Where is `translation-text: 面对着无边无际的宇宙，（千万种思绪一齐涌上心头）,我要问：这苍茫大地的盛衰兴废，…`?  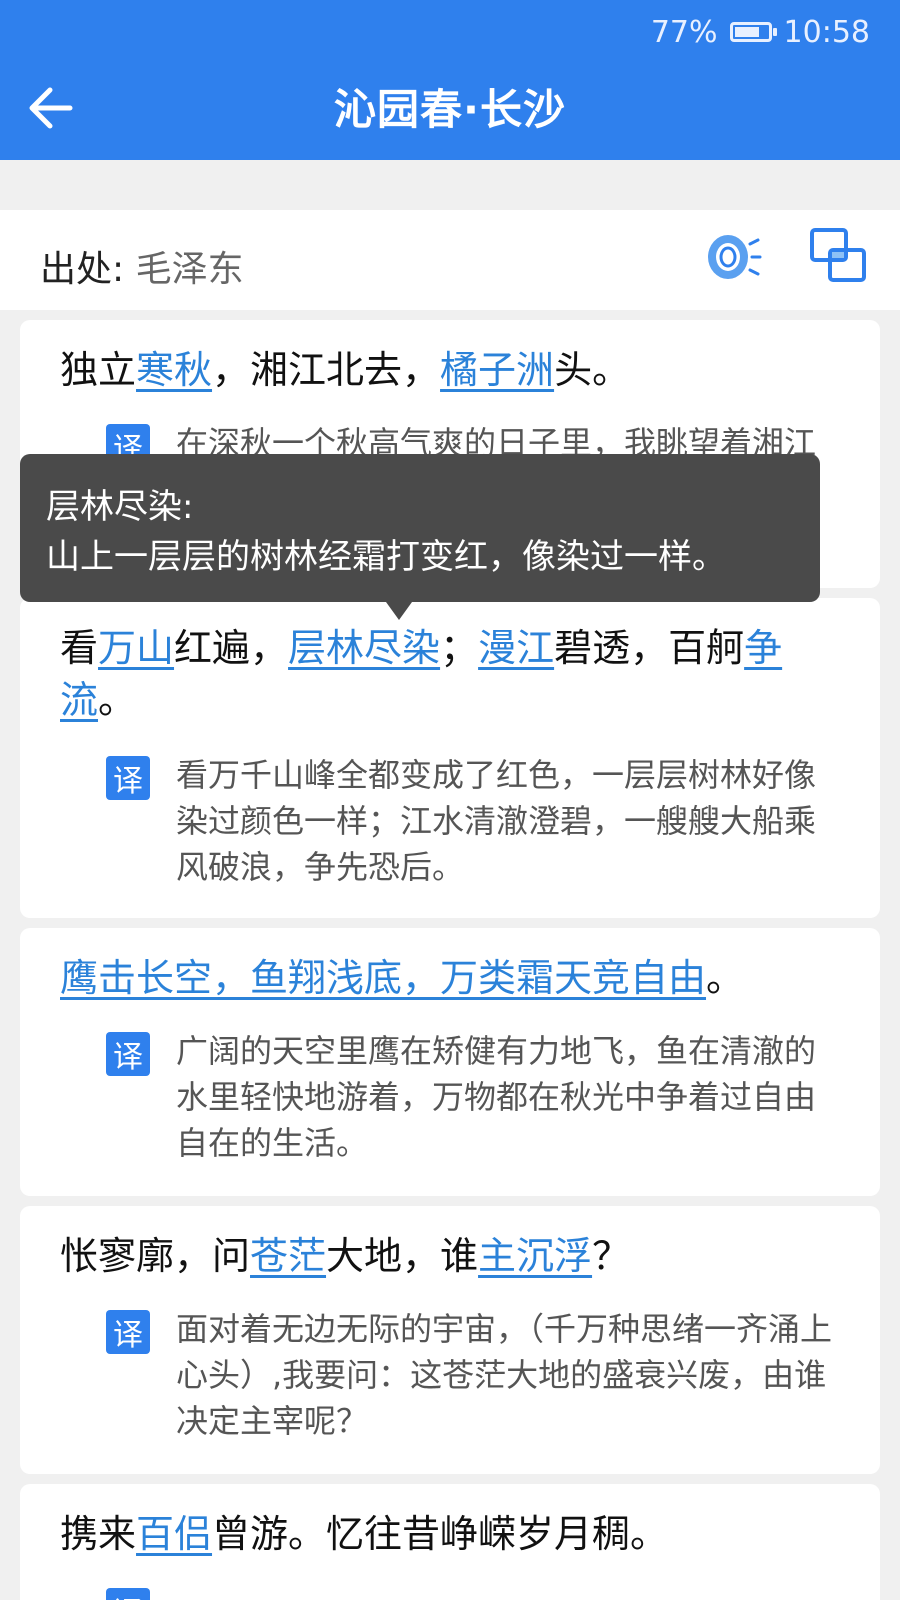 translation-text: 面对着无边无际的宇宙，（千万种思绪一齐涌上心头）,我要问：这苍茫大地的盛衰兴废，… is located at coordinates (504, 1375).